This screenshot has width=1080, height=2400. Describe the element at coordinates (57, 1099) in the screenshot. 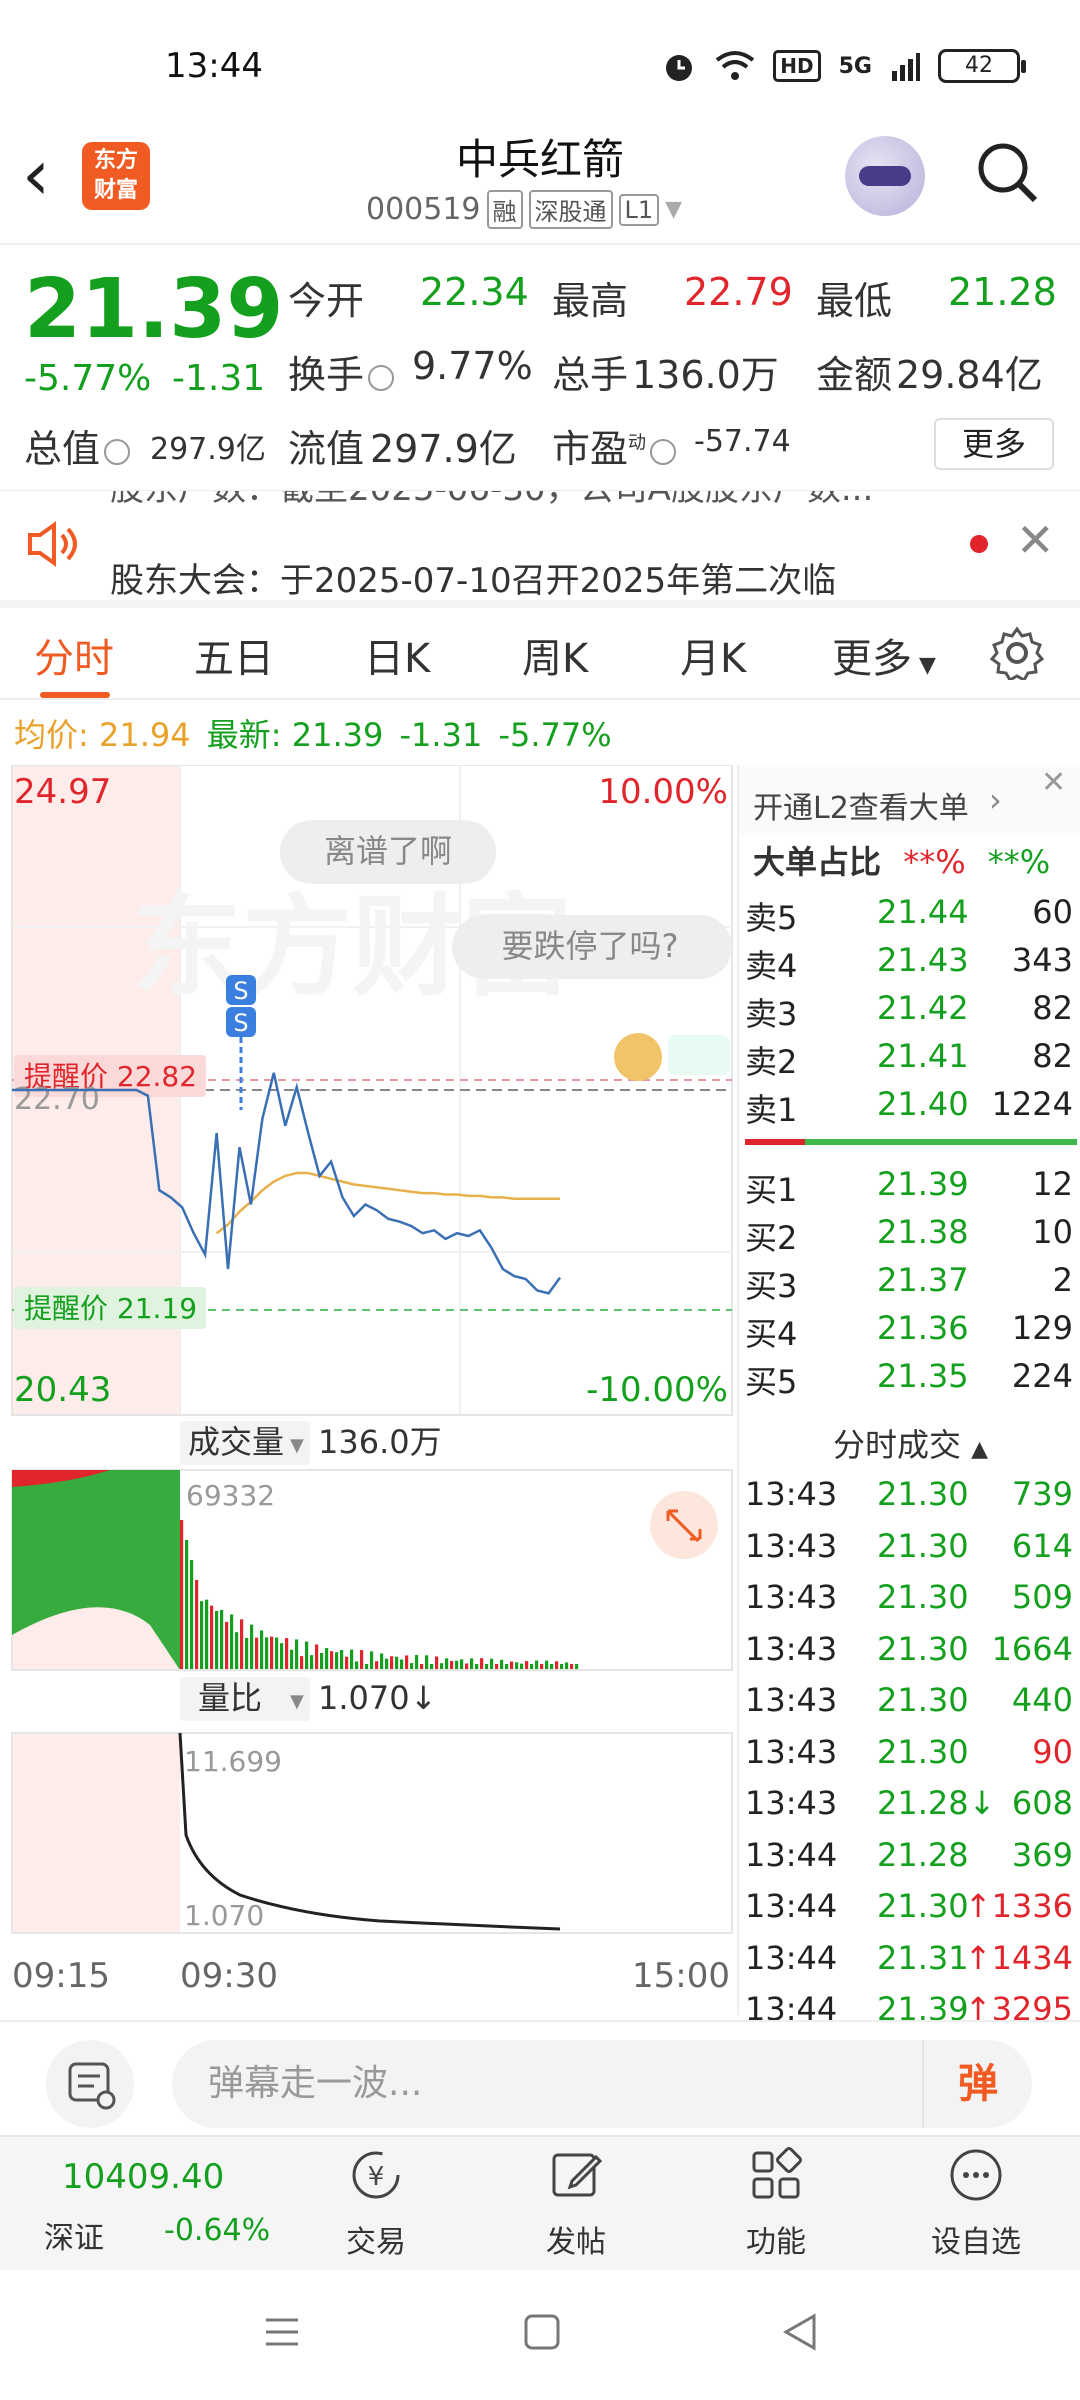

I see `prev-close-label: 22.70` at that location.